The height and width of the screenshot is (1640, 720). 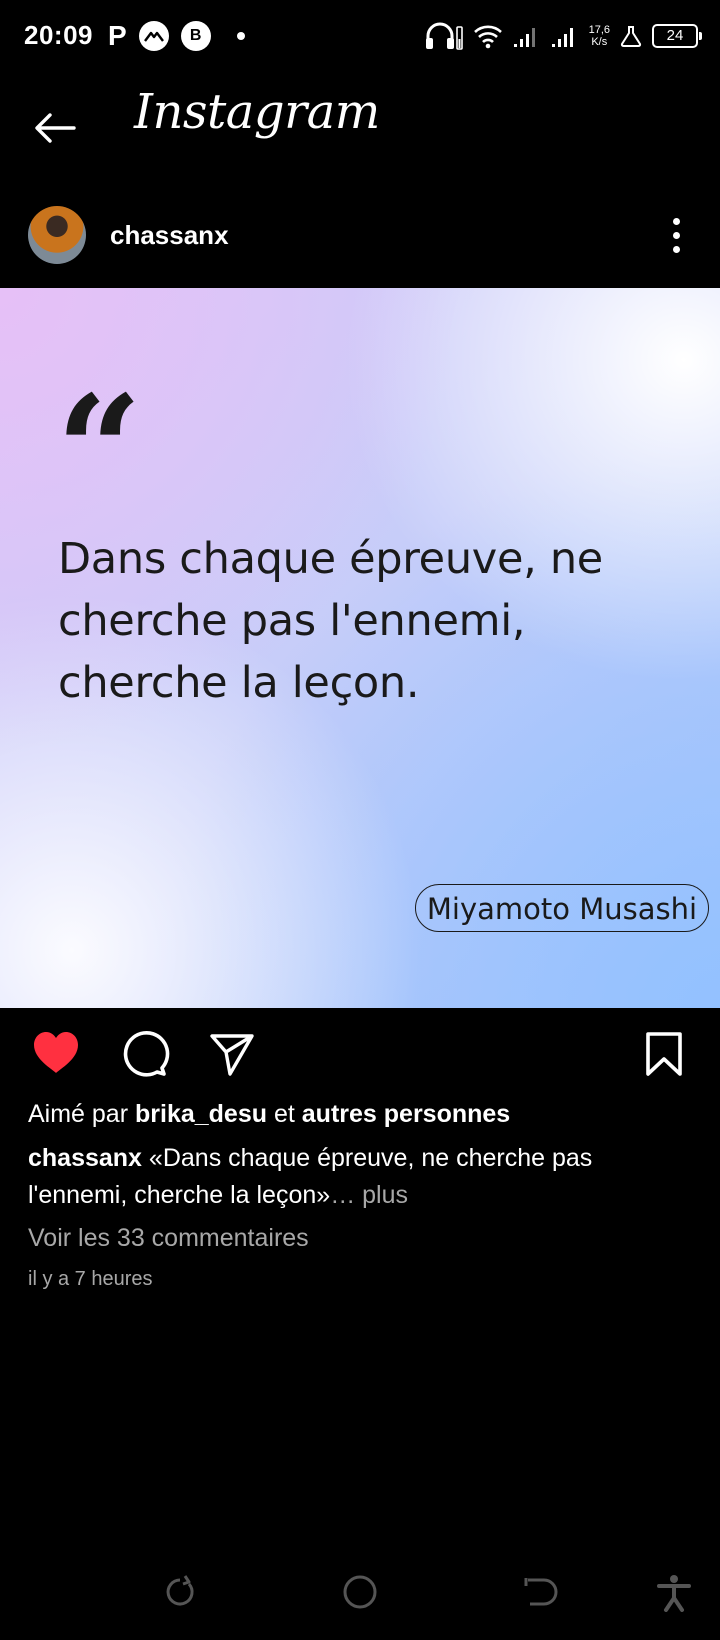 What do you see at coordinates (85, 1158) in the screenshot?
I see `caption-username: chassanx` at bounding box center [85, 1158].